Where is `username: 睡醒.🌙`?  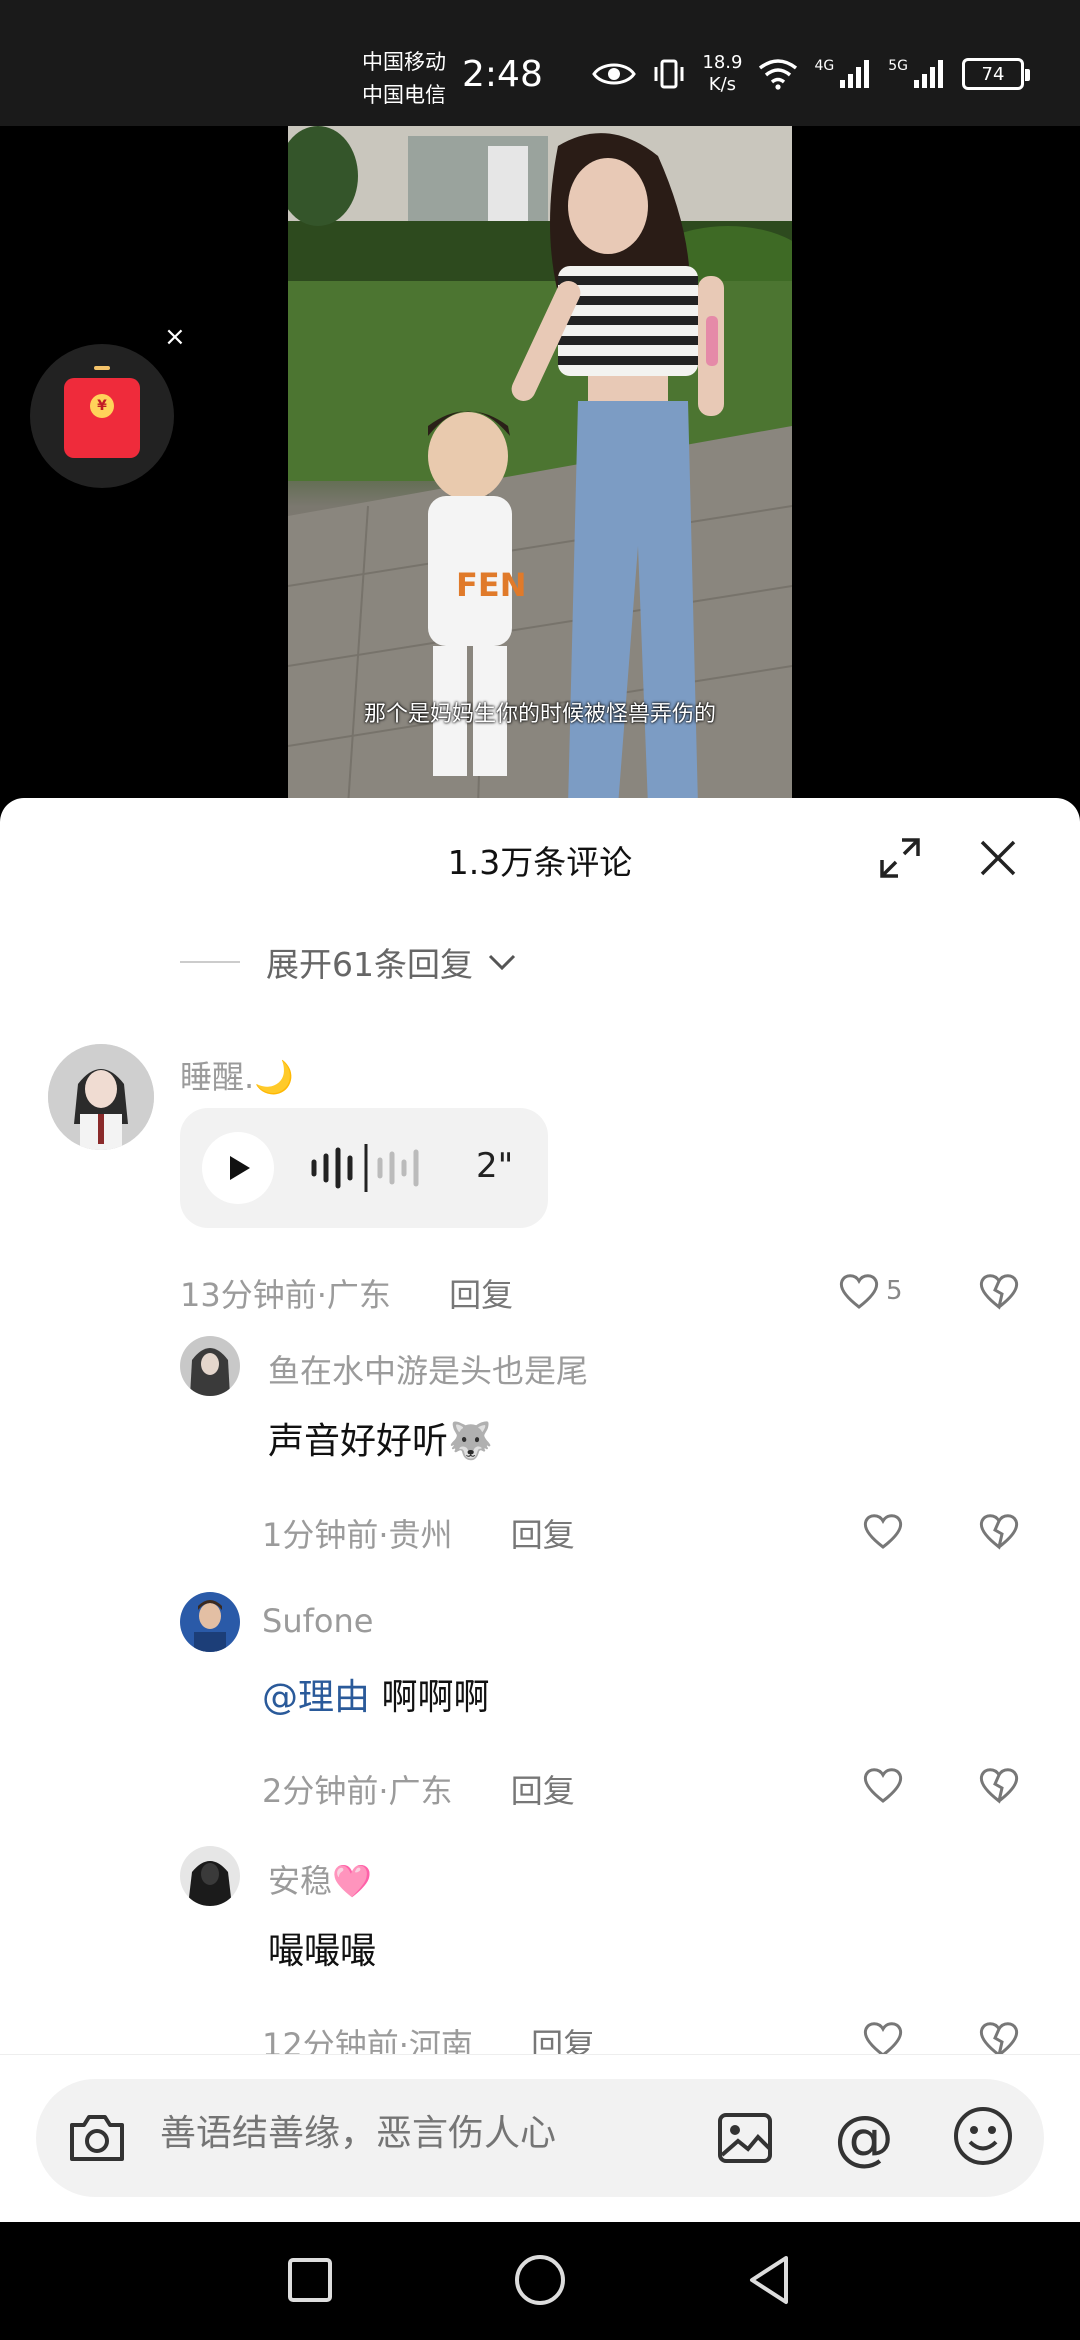 username: 睡醒.🌙 is located at coordinates (237, 1075).